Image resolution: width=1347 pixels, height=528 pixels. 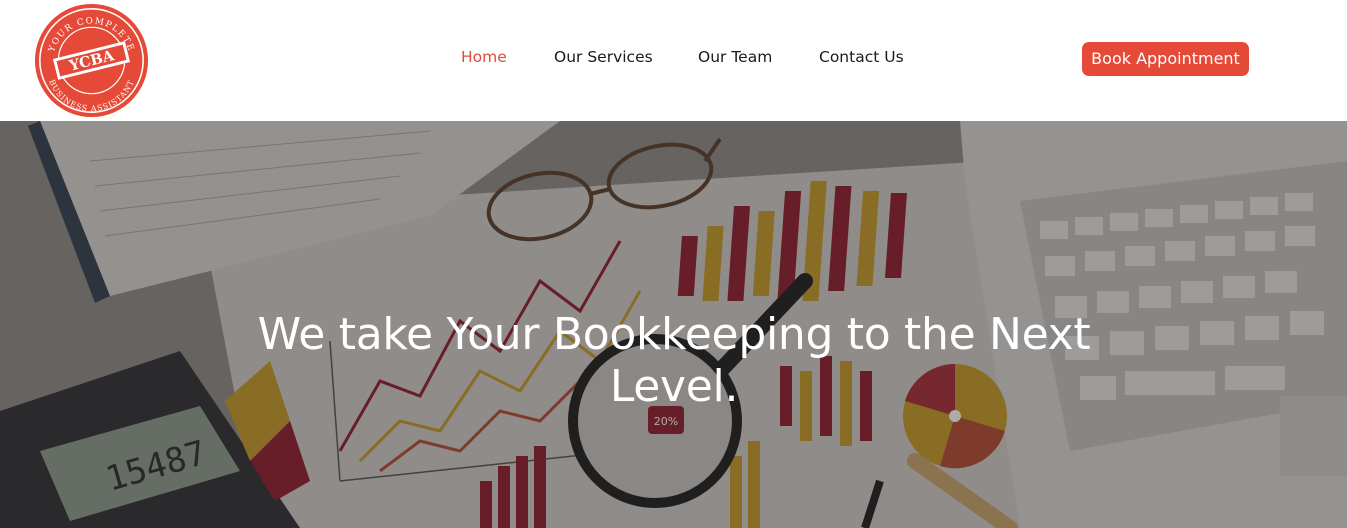 I want to click on nav-contact-us: Contact Us, so click(x=861, y=57).